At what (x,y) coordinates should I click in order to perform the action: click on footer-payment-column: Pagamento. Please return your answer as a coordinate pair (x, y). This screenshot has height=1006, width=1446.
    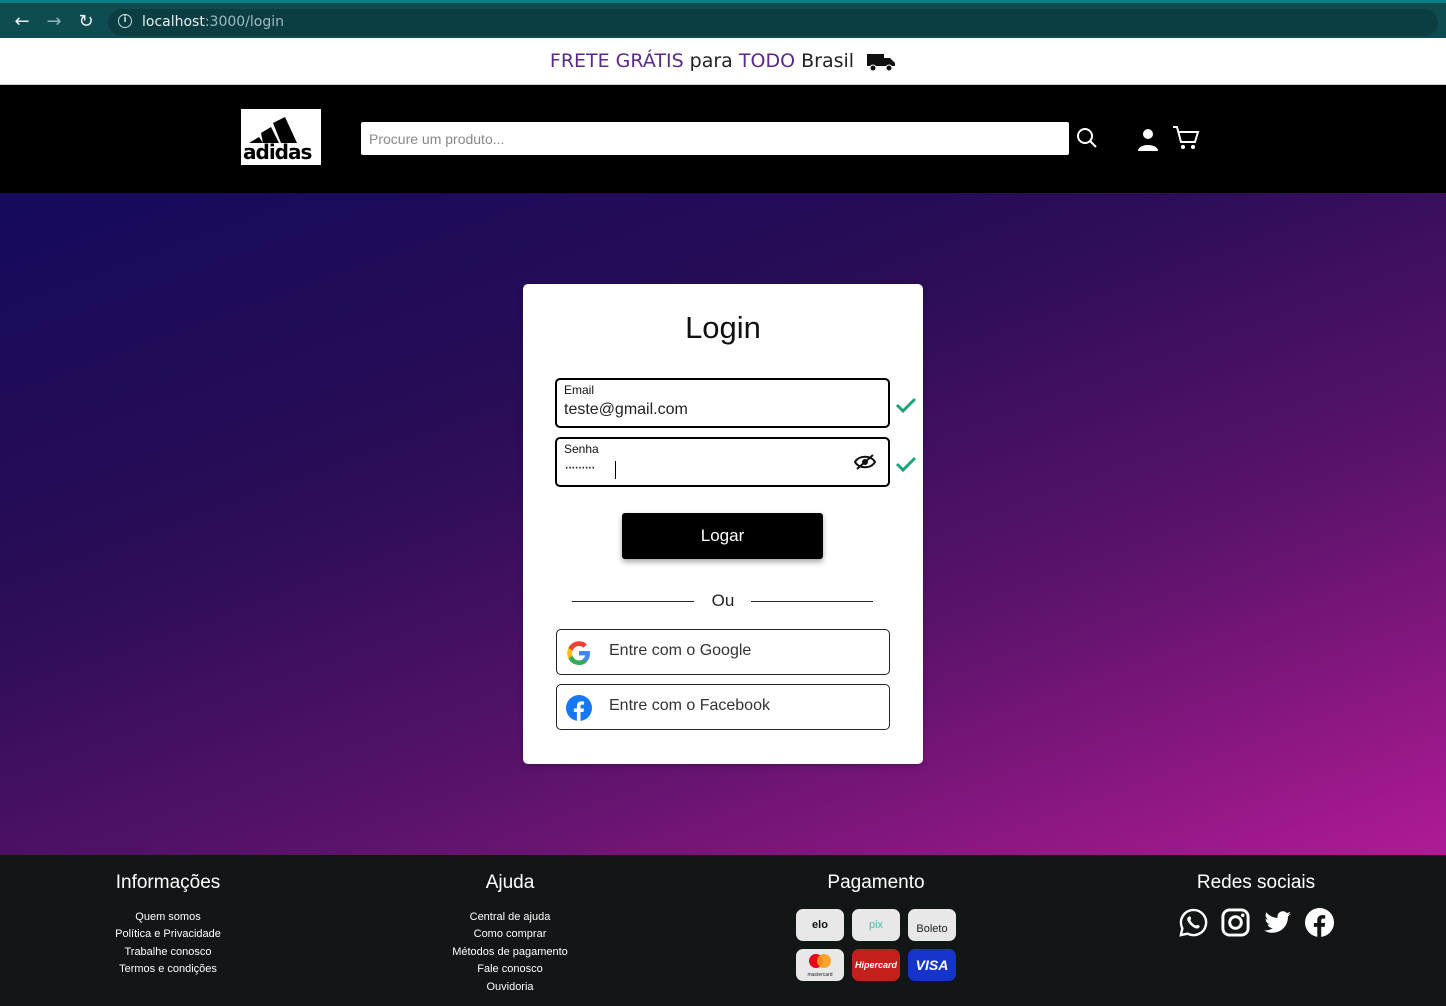
    Looking at the image, I should click on (876, 890).